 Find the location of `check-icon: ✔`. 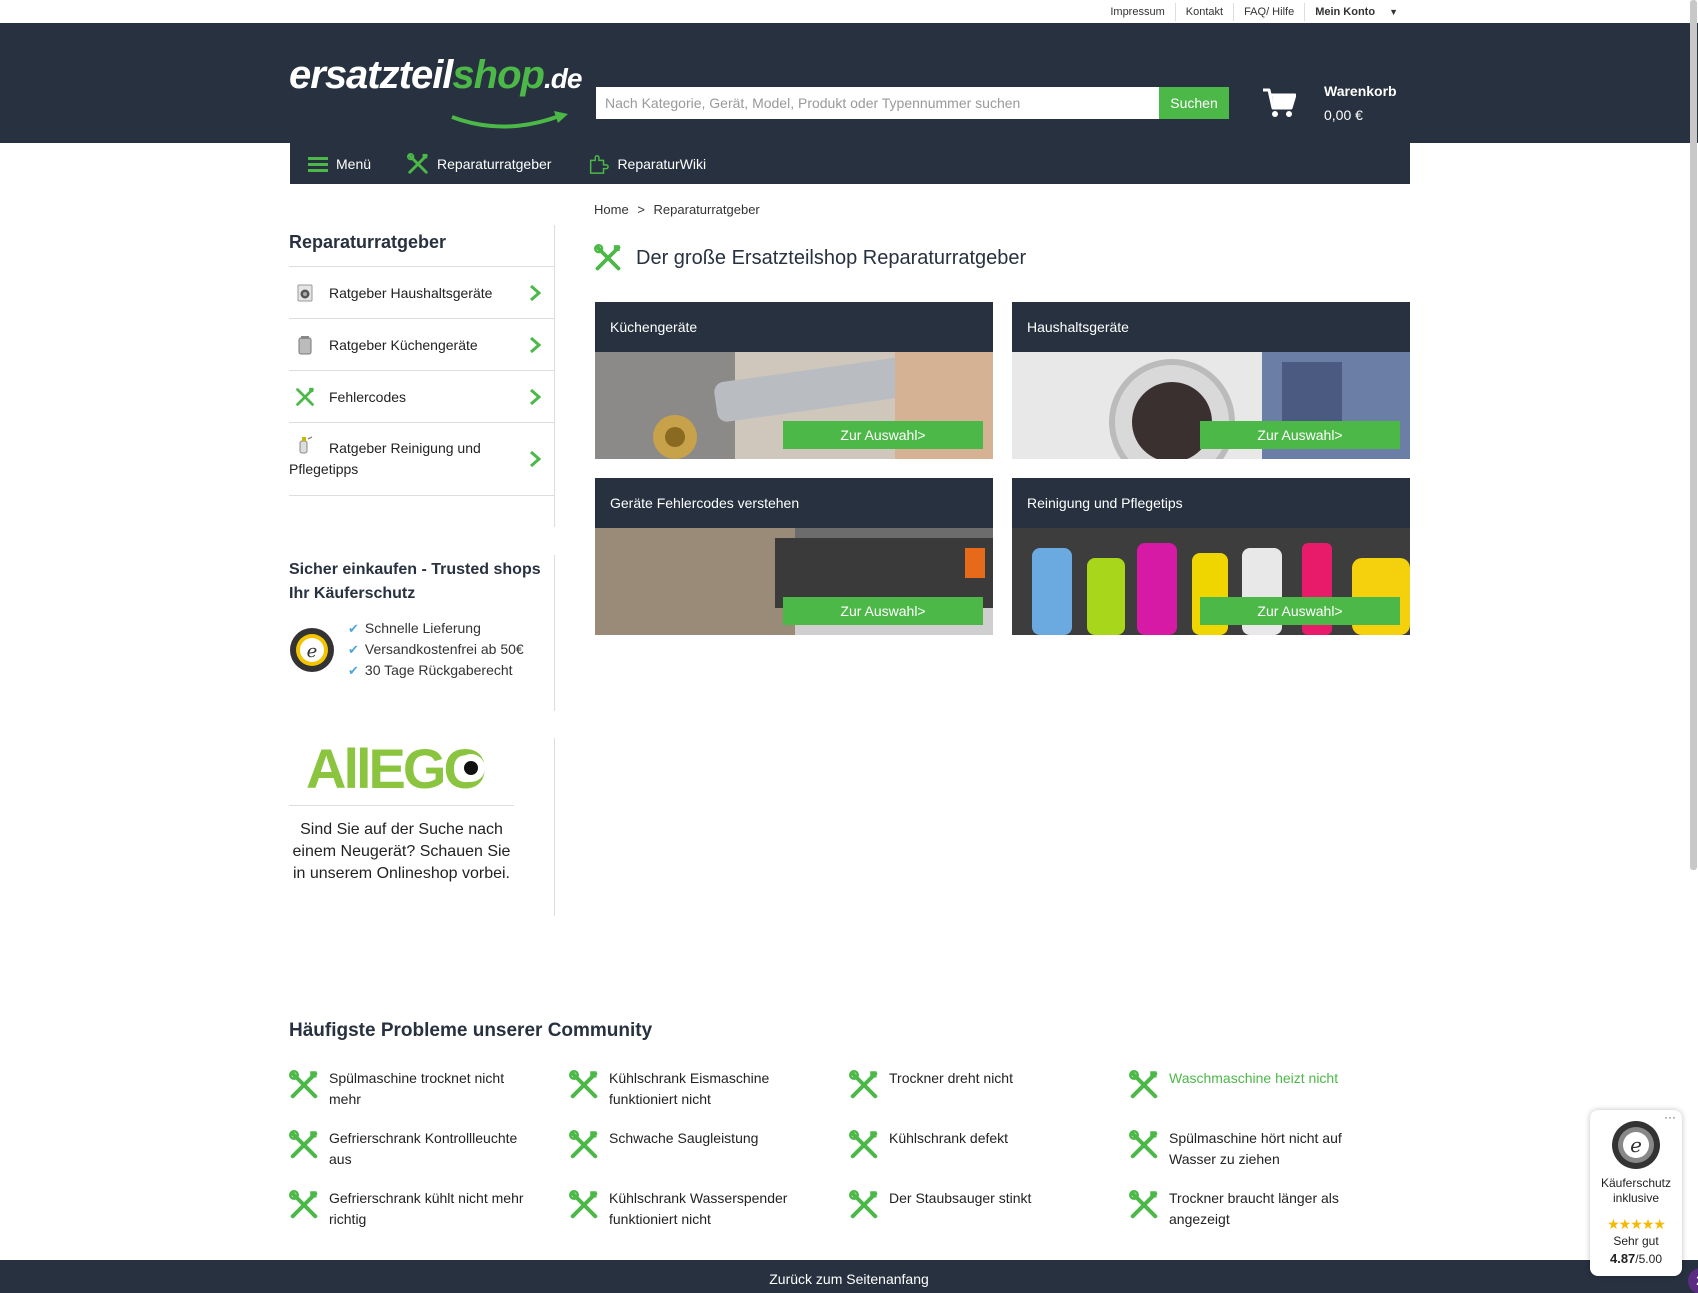

check-icon: ✔ is located at coordinates (353, 628).